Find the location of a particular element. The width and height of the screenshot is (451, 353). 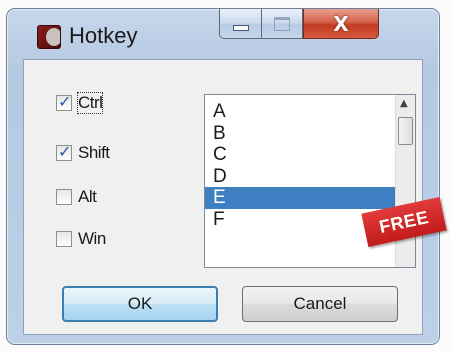

maximize-icon is located at coordinates (282, 23).